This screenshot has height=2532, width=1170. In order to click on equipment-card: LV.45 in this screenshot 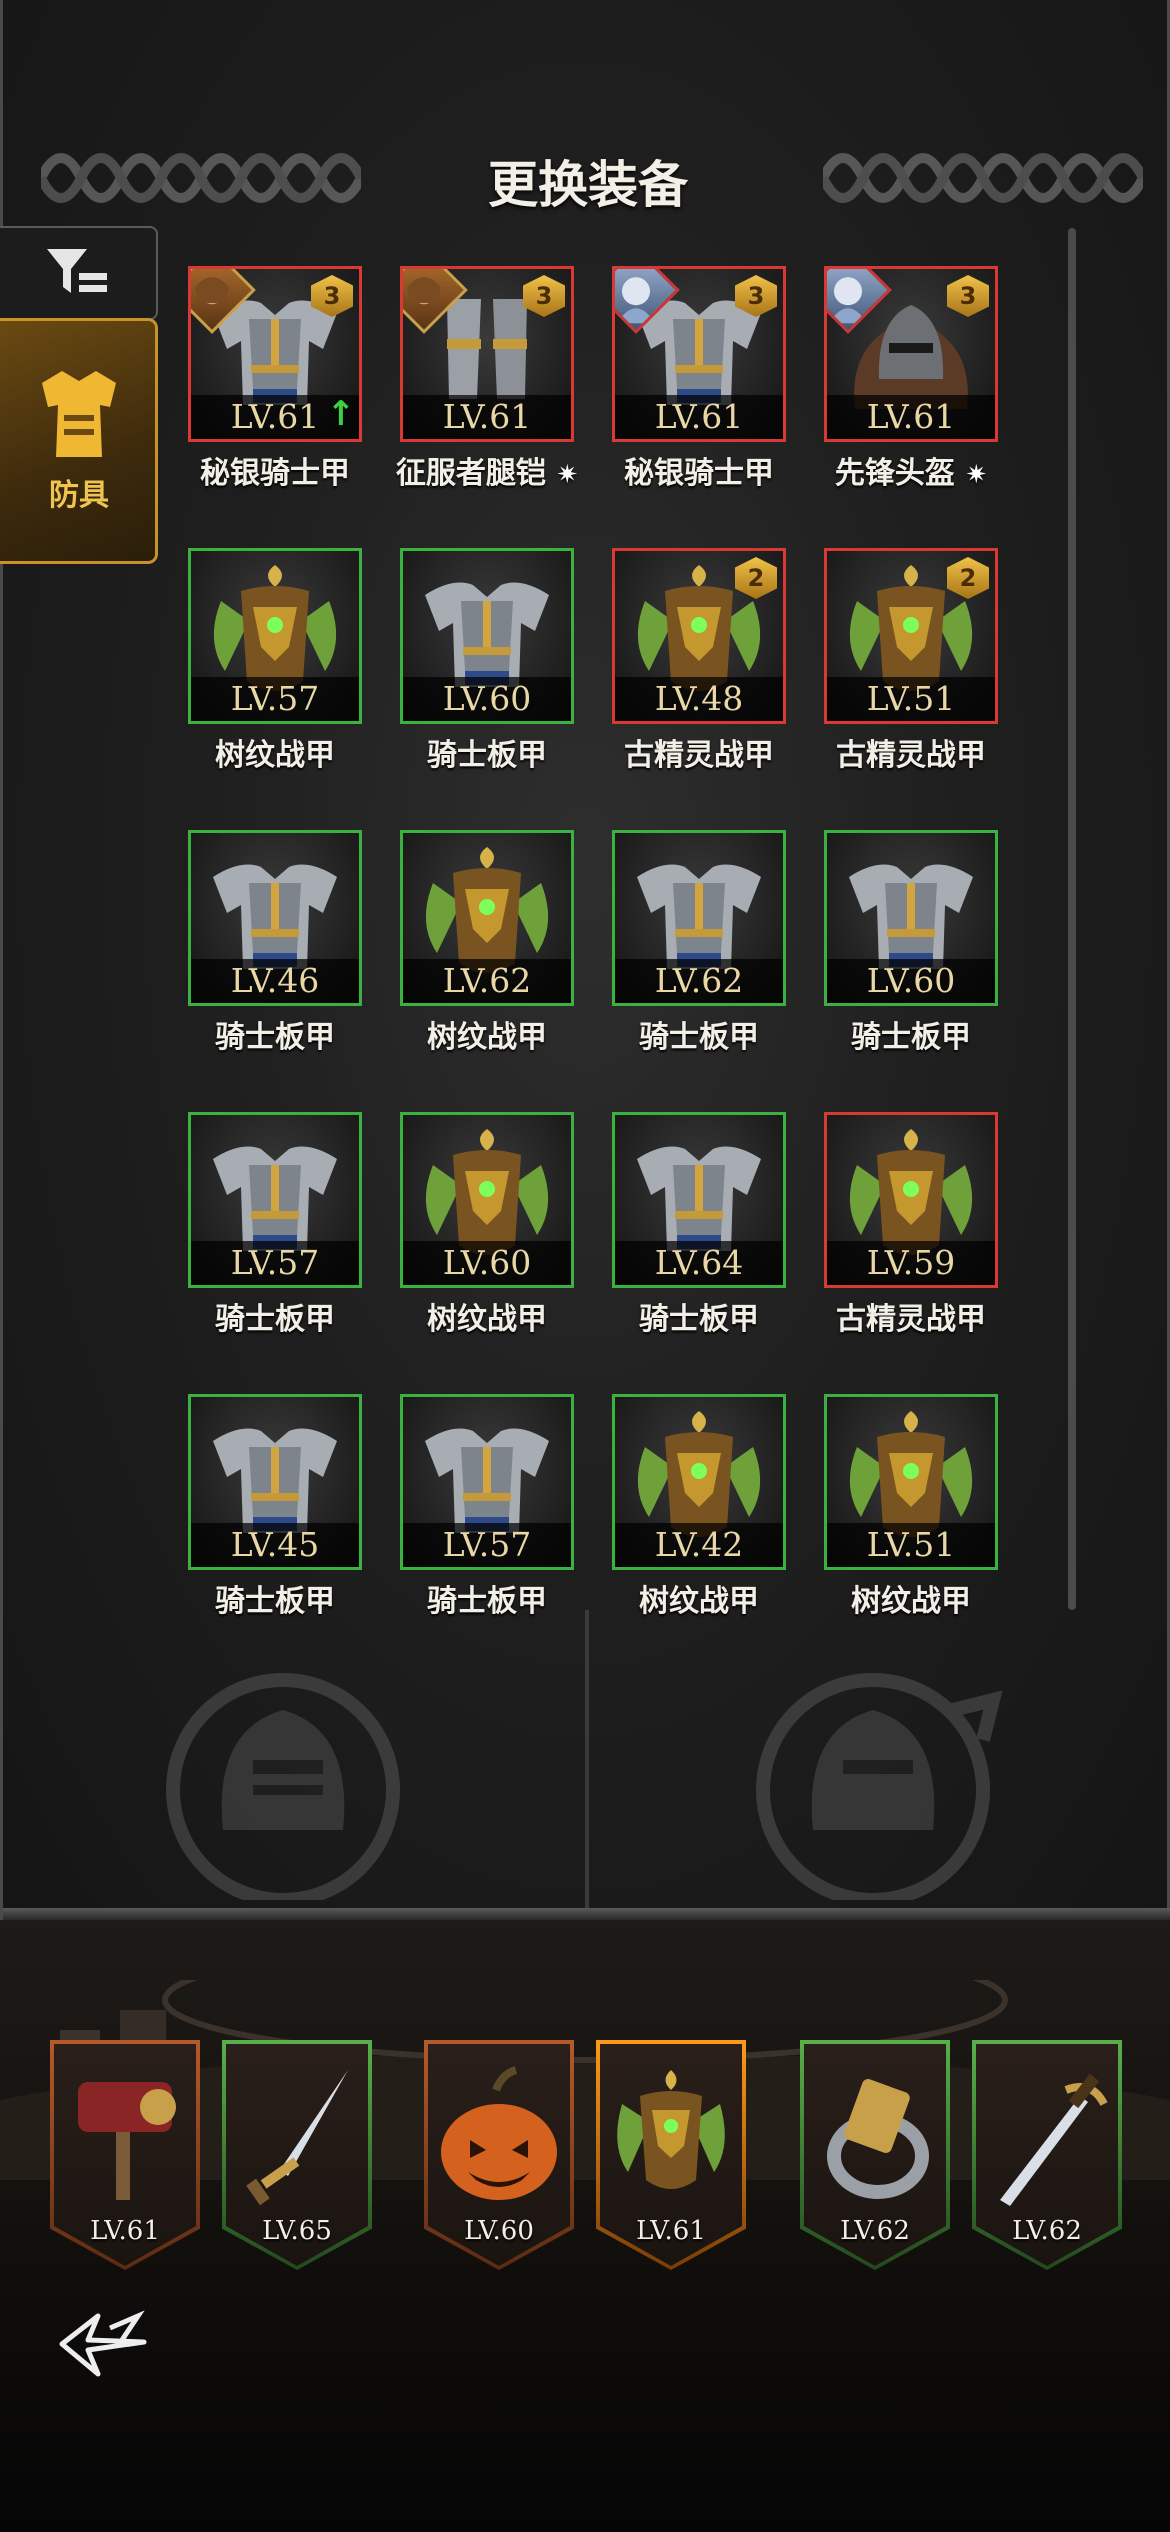, I will do `click(275, 1482)`.